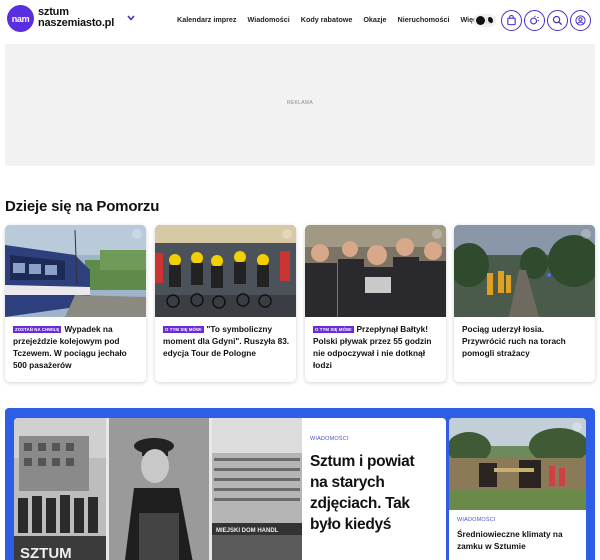  Describe the element at coordinates (20, 18) in the screenshot. I see `logo-badge: nam` at that location.